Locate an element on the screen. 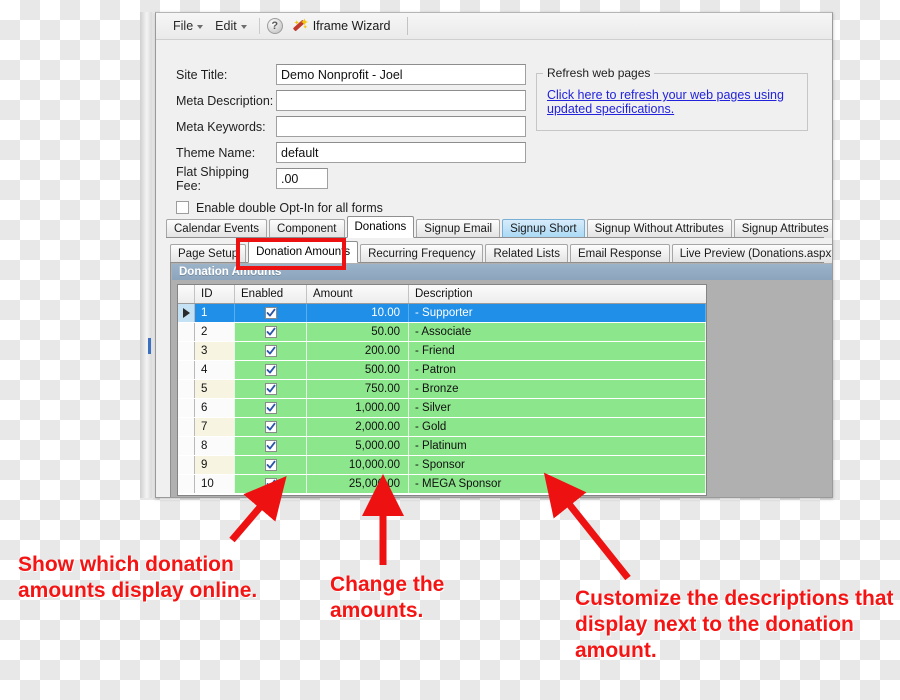  tab-signup-email: Signup Email is located at coordinates (458, 228).